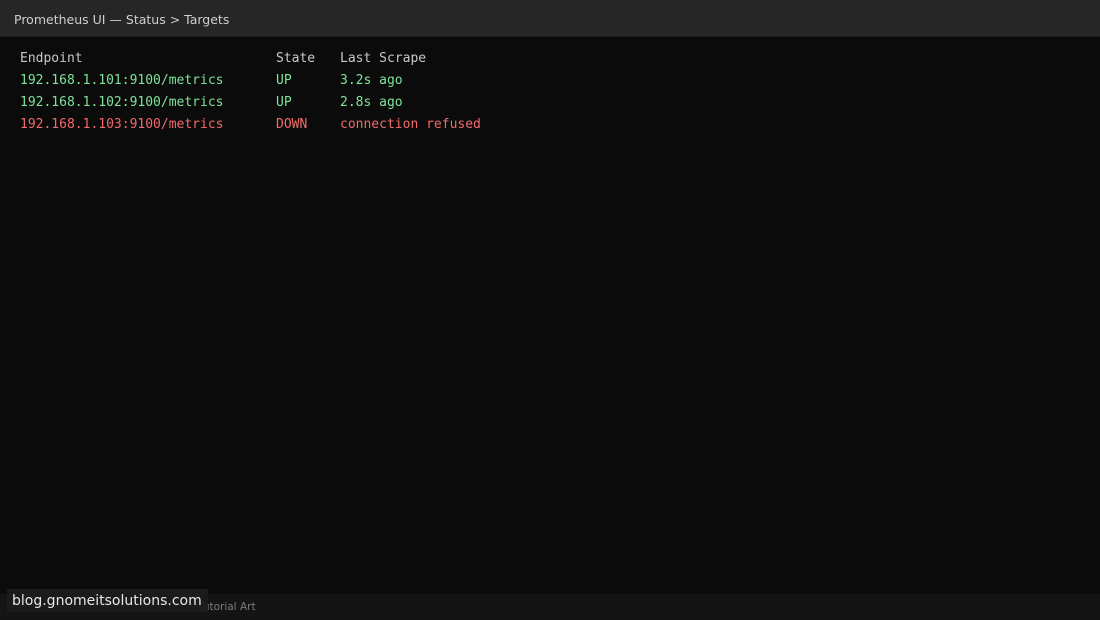 The width and height of the screenshot is (1100, 620). Describe the element at coordinates (122, 19) in the screenshot. I see `window-title: Prometheus UI — Status > Targets` at that location.